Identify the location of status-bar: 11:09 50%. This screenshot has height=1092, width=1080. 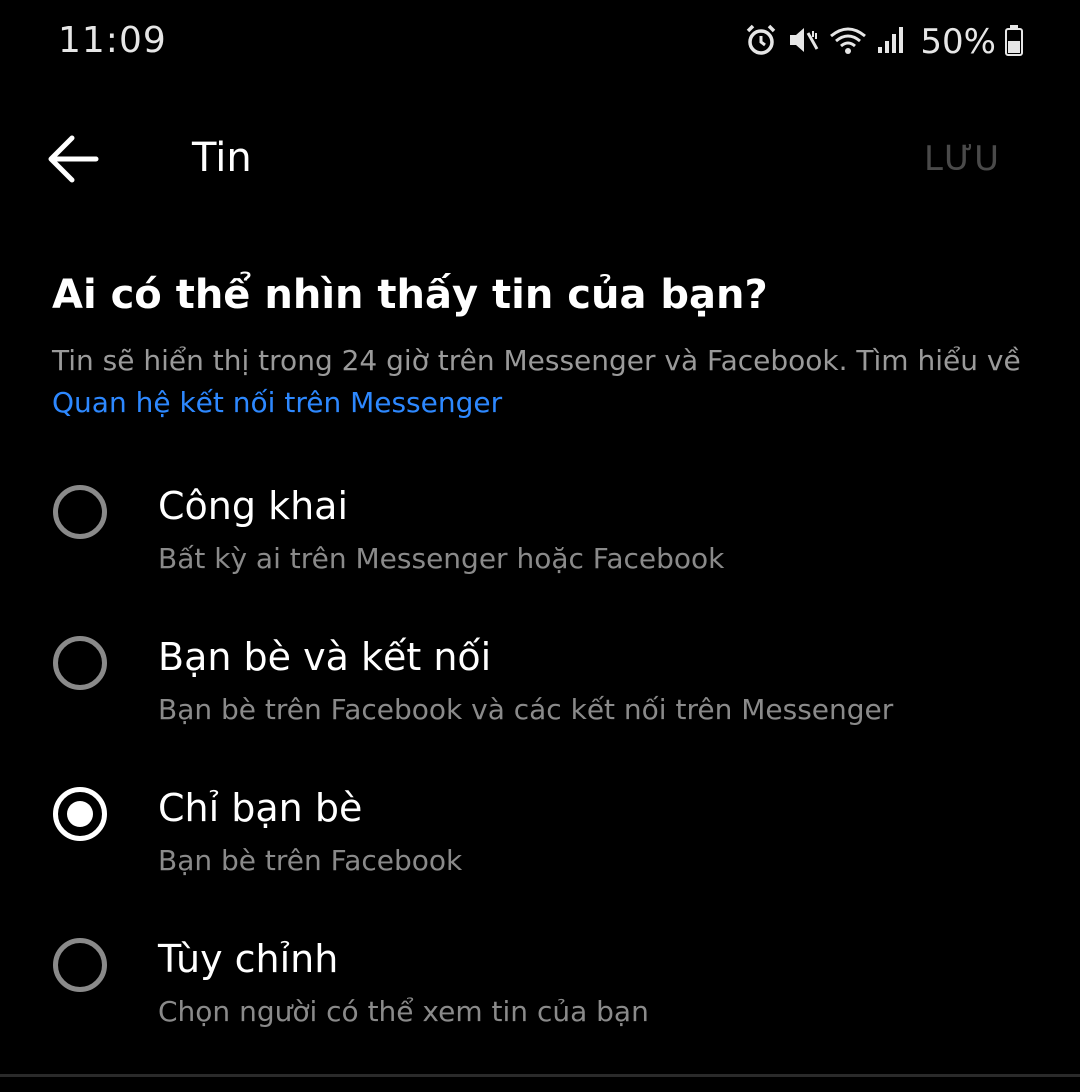
(540, 45).